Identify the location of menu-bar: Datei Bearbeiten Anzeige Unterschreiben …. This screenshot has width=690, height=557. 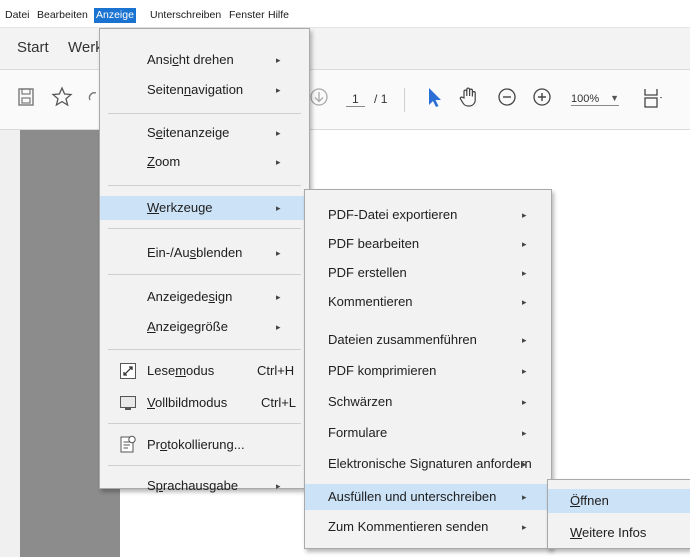
(345, 14).